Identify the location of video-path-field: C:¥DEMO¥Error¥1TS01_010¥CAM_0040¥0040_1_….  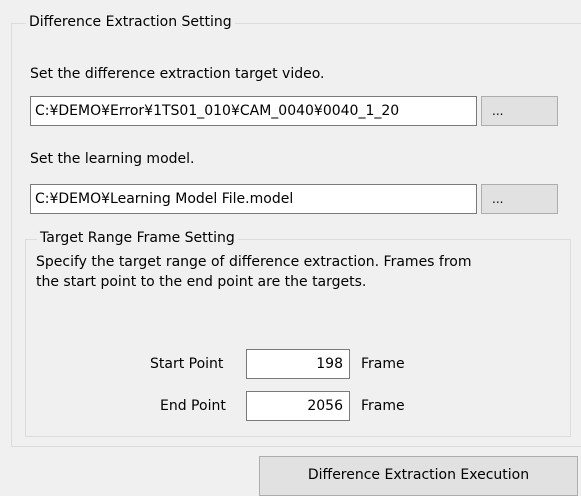
(253, 111).